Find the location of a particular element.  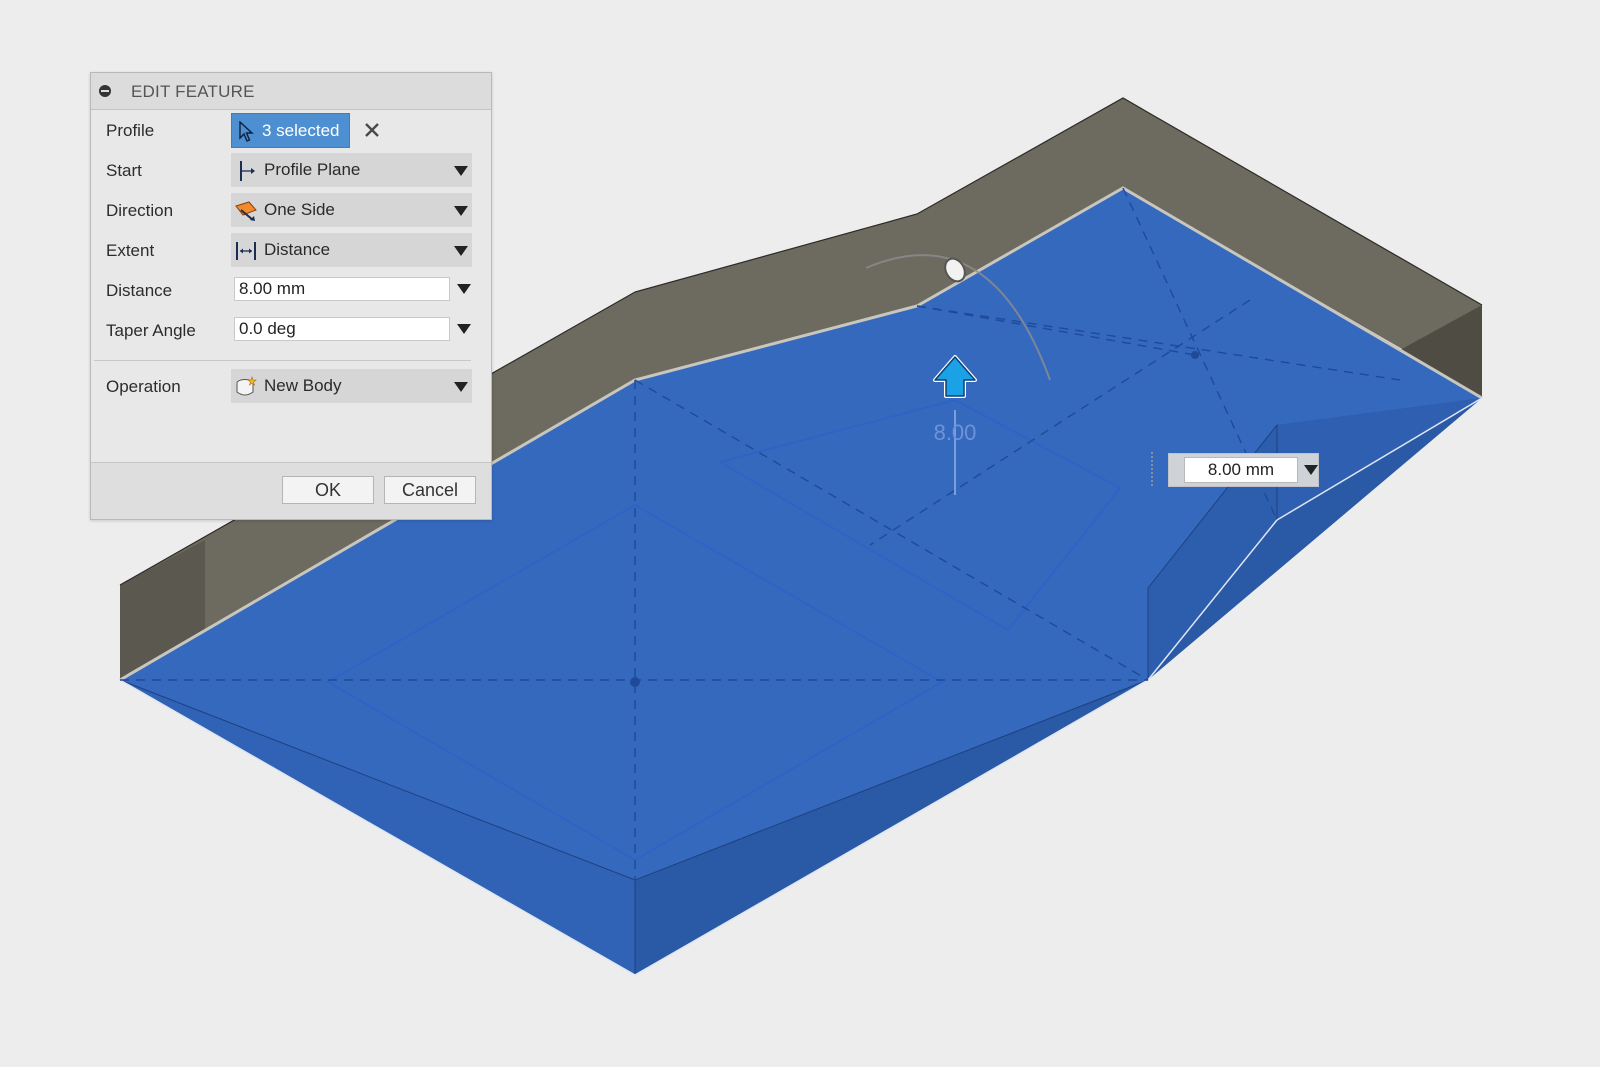

dialog-title: EDIT FEATURE is located at coordinates (193, 91).